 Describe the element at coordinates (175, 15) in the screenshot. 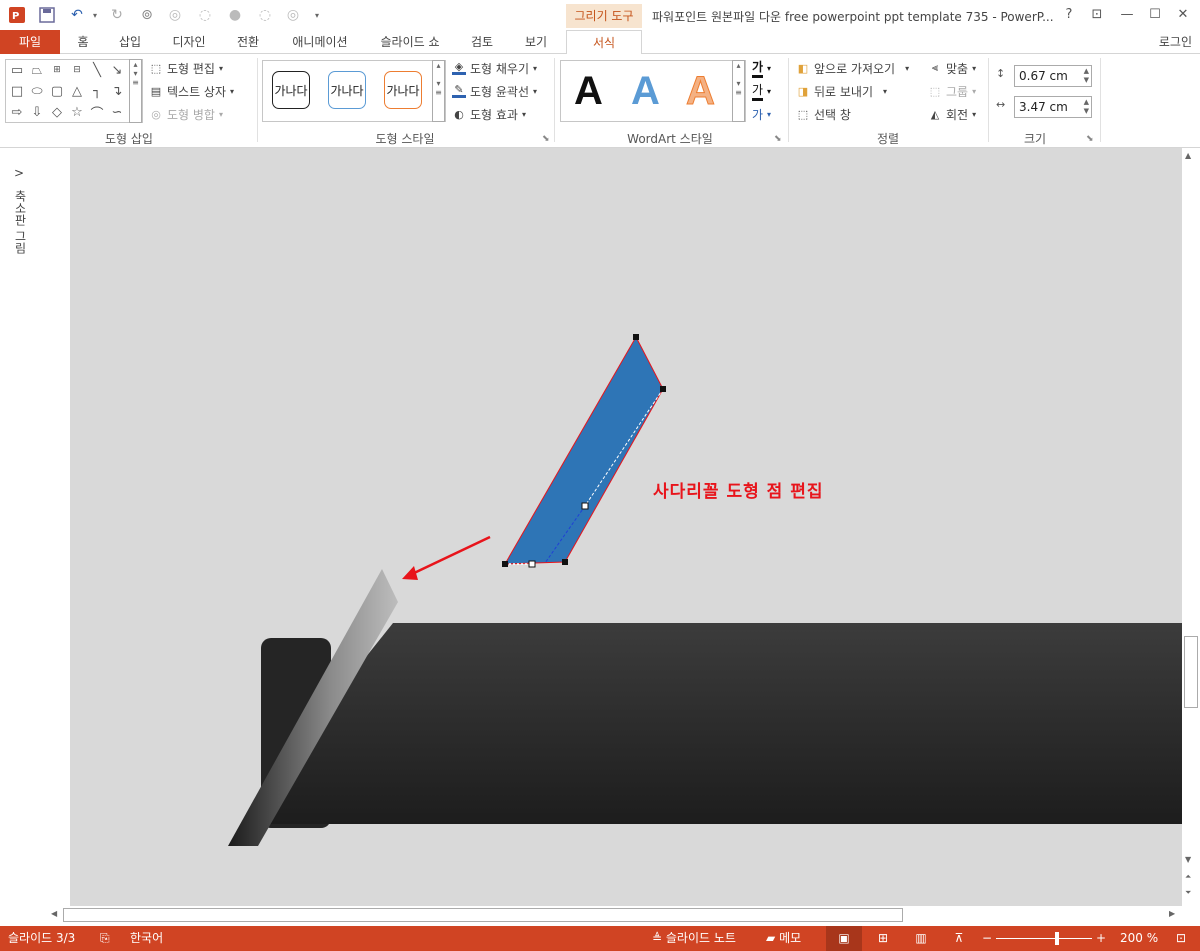

I see `shape-icon-1: ◎` at that location.